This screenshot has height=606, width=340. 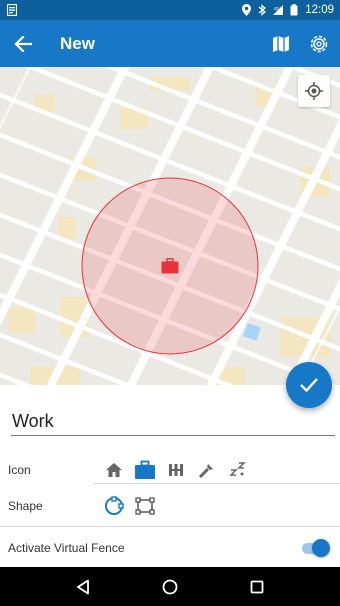 I want to click on circle-shape-icon, so click(x=114, y=505).